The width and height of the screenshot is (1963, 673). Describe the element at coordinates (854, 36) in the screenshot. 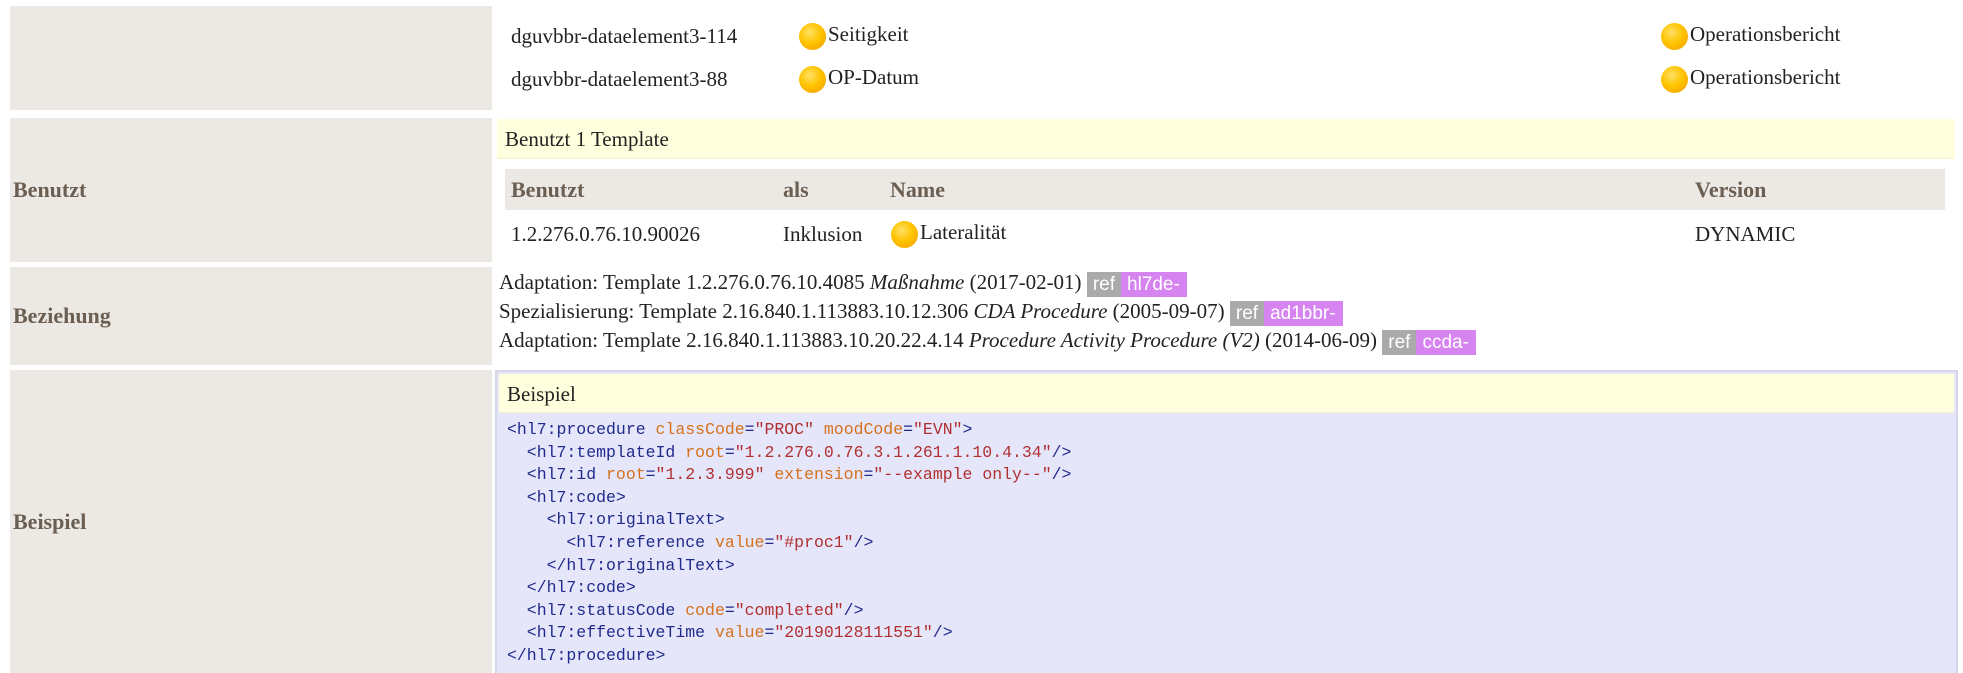

I see `dataelement-name: Seitigkeit` at that location.